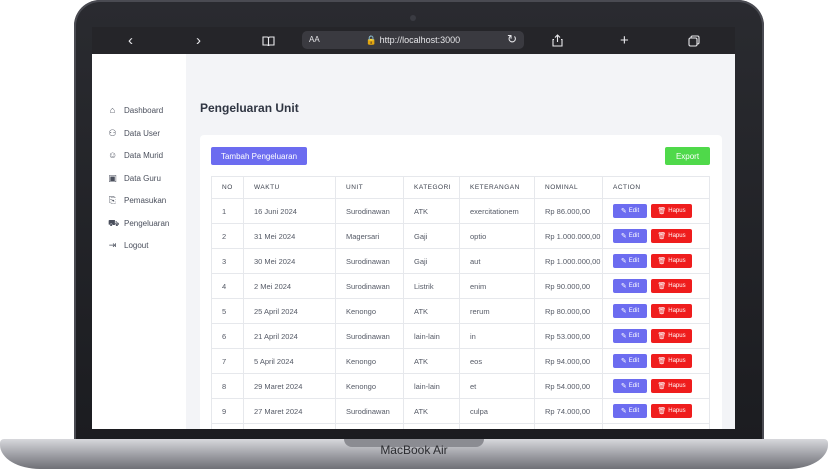 This screenshot has height=476, width=828. What do you see at coordinates (568, 211) in the screenshot?
I see `cell-nominal: Rp 86.000,00` at bounding box center [568, 211].